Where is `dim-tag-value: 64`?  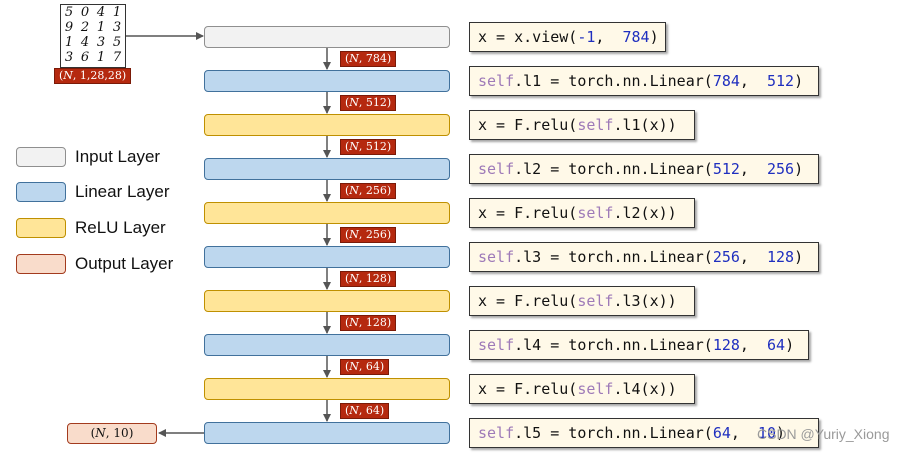
dim-tag-value: 64 is located at coordinates (372, 366).